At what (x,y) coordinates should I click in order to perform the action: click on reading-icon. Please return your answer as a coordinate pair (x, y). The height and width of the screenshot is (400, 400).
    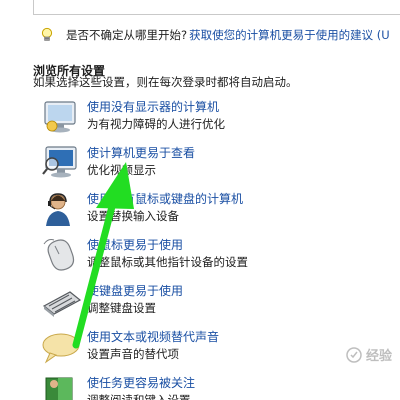
    Looking at the image, I should click on (59, 388).